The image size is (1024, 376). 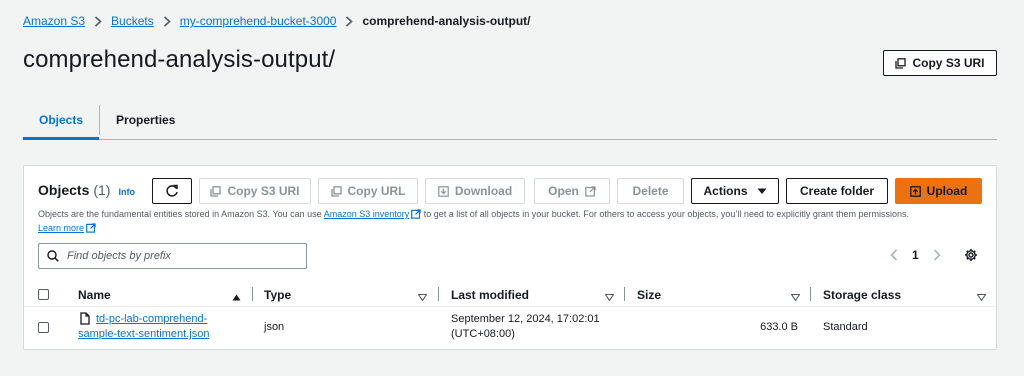 What do you see at coordinates (845, 327) in the screenshot?
I see `object-storage-class: Standard` at bounding box center [845, 327].